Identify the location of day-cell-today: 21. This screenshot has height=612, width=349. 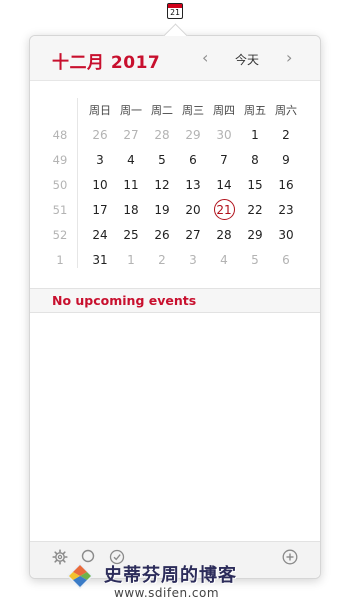
(224, 210).